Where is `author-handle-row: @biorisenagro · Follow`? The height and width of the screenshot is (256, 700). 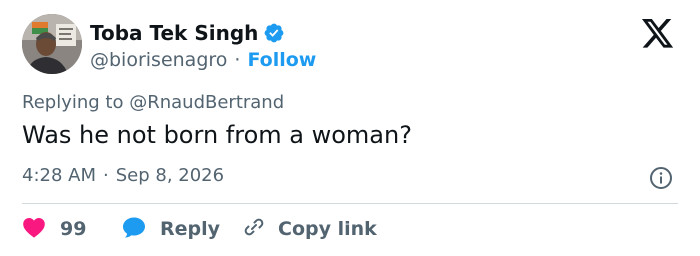
author-handle-row: @biorisenagro · Follow is located at coordinates (203, 60).